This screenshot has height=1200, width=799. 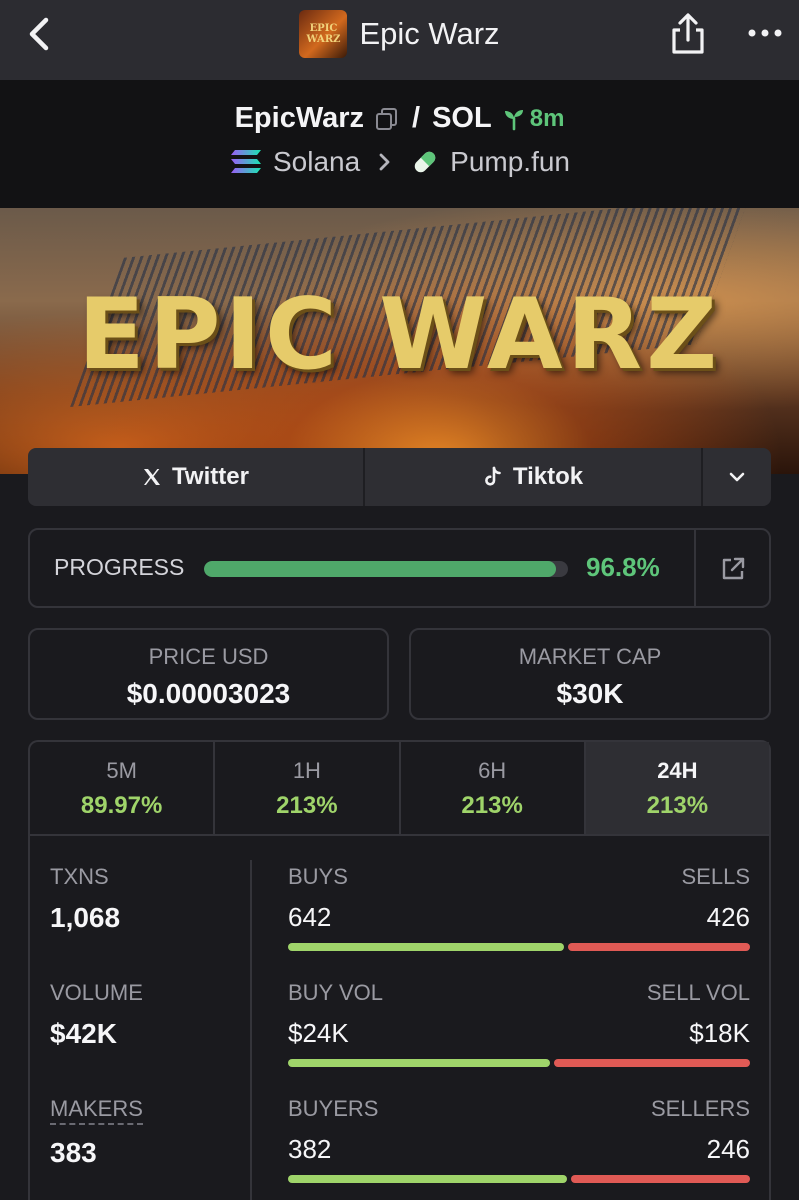 What do you see at coordinates (299, 118) in the screenshot?
I see `token-symbol: EpicWarz` at bounding box center [299, 118].